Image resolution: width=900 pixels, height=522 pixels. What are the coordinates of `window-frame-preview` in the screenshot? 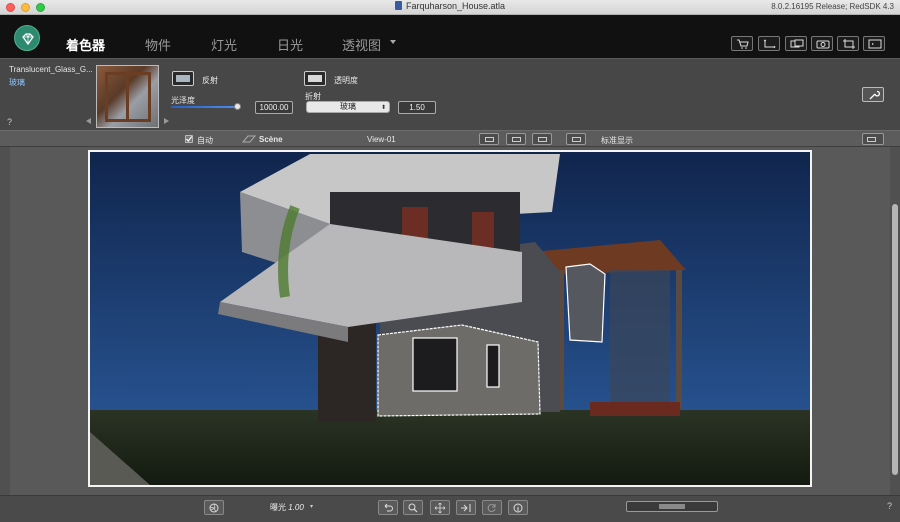 It's located at (128, 97).